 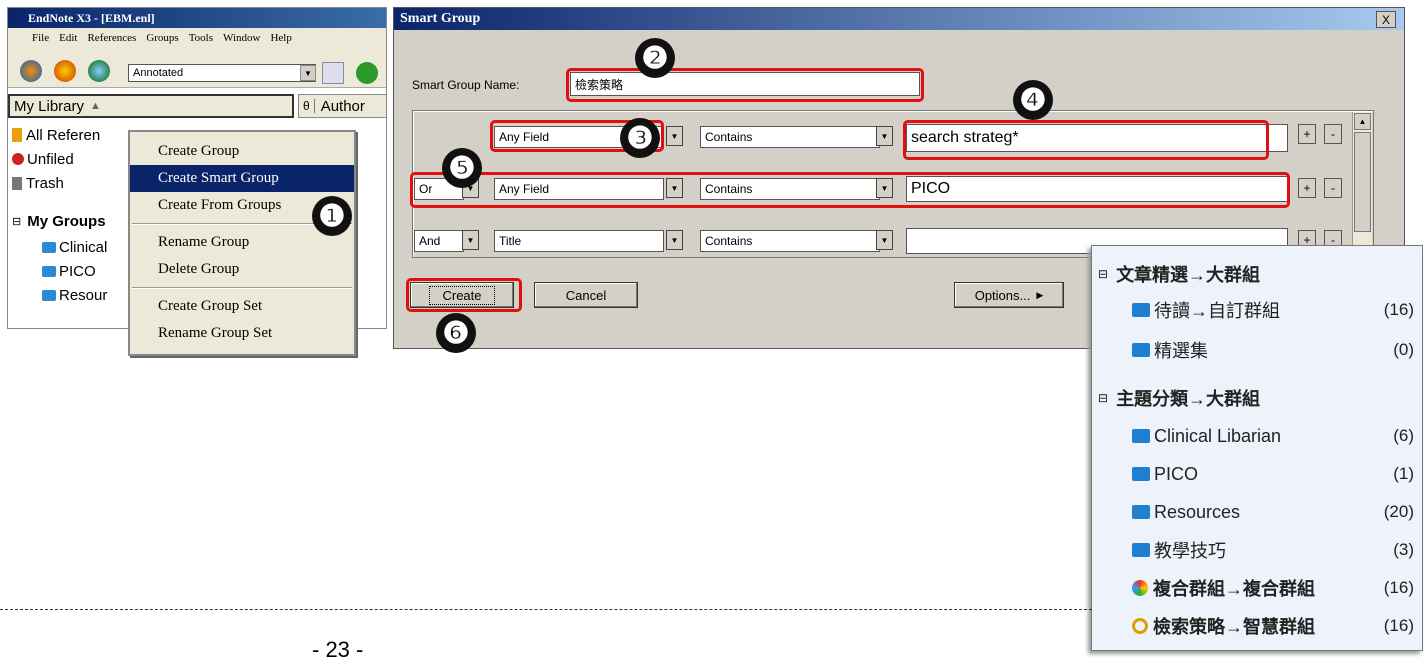 What do you see at coordinates (1217, 311) in the screenshot?
I see `group-label: 待讀→自訂群組` at bounding box center [1217, 311].